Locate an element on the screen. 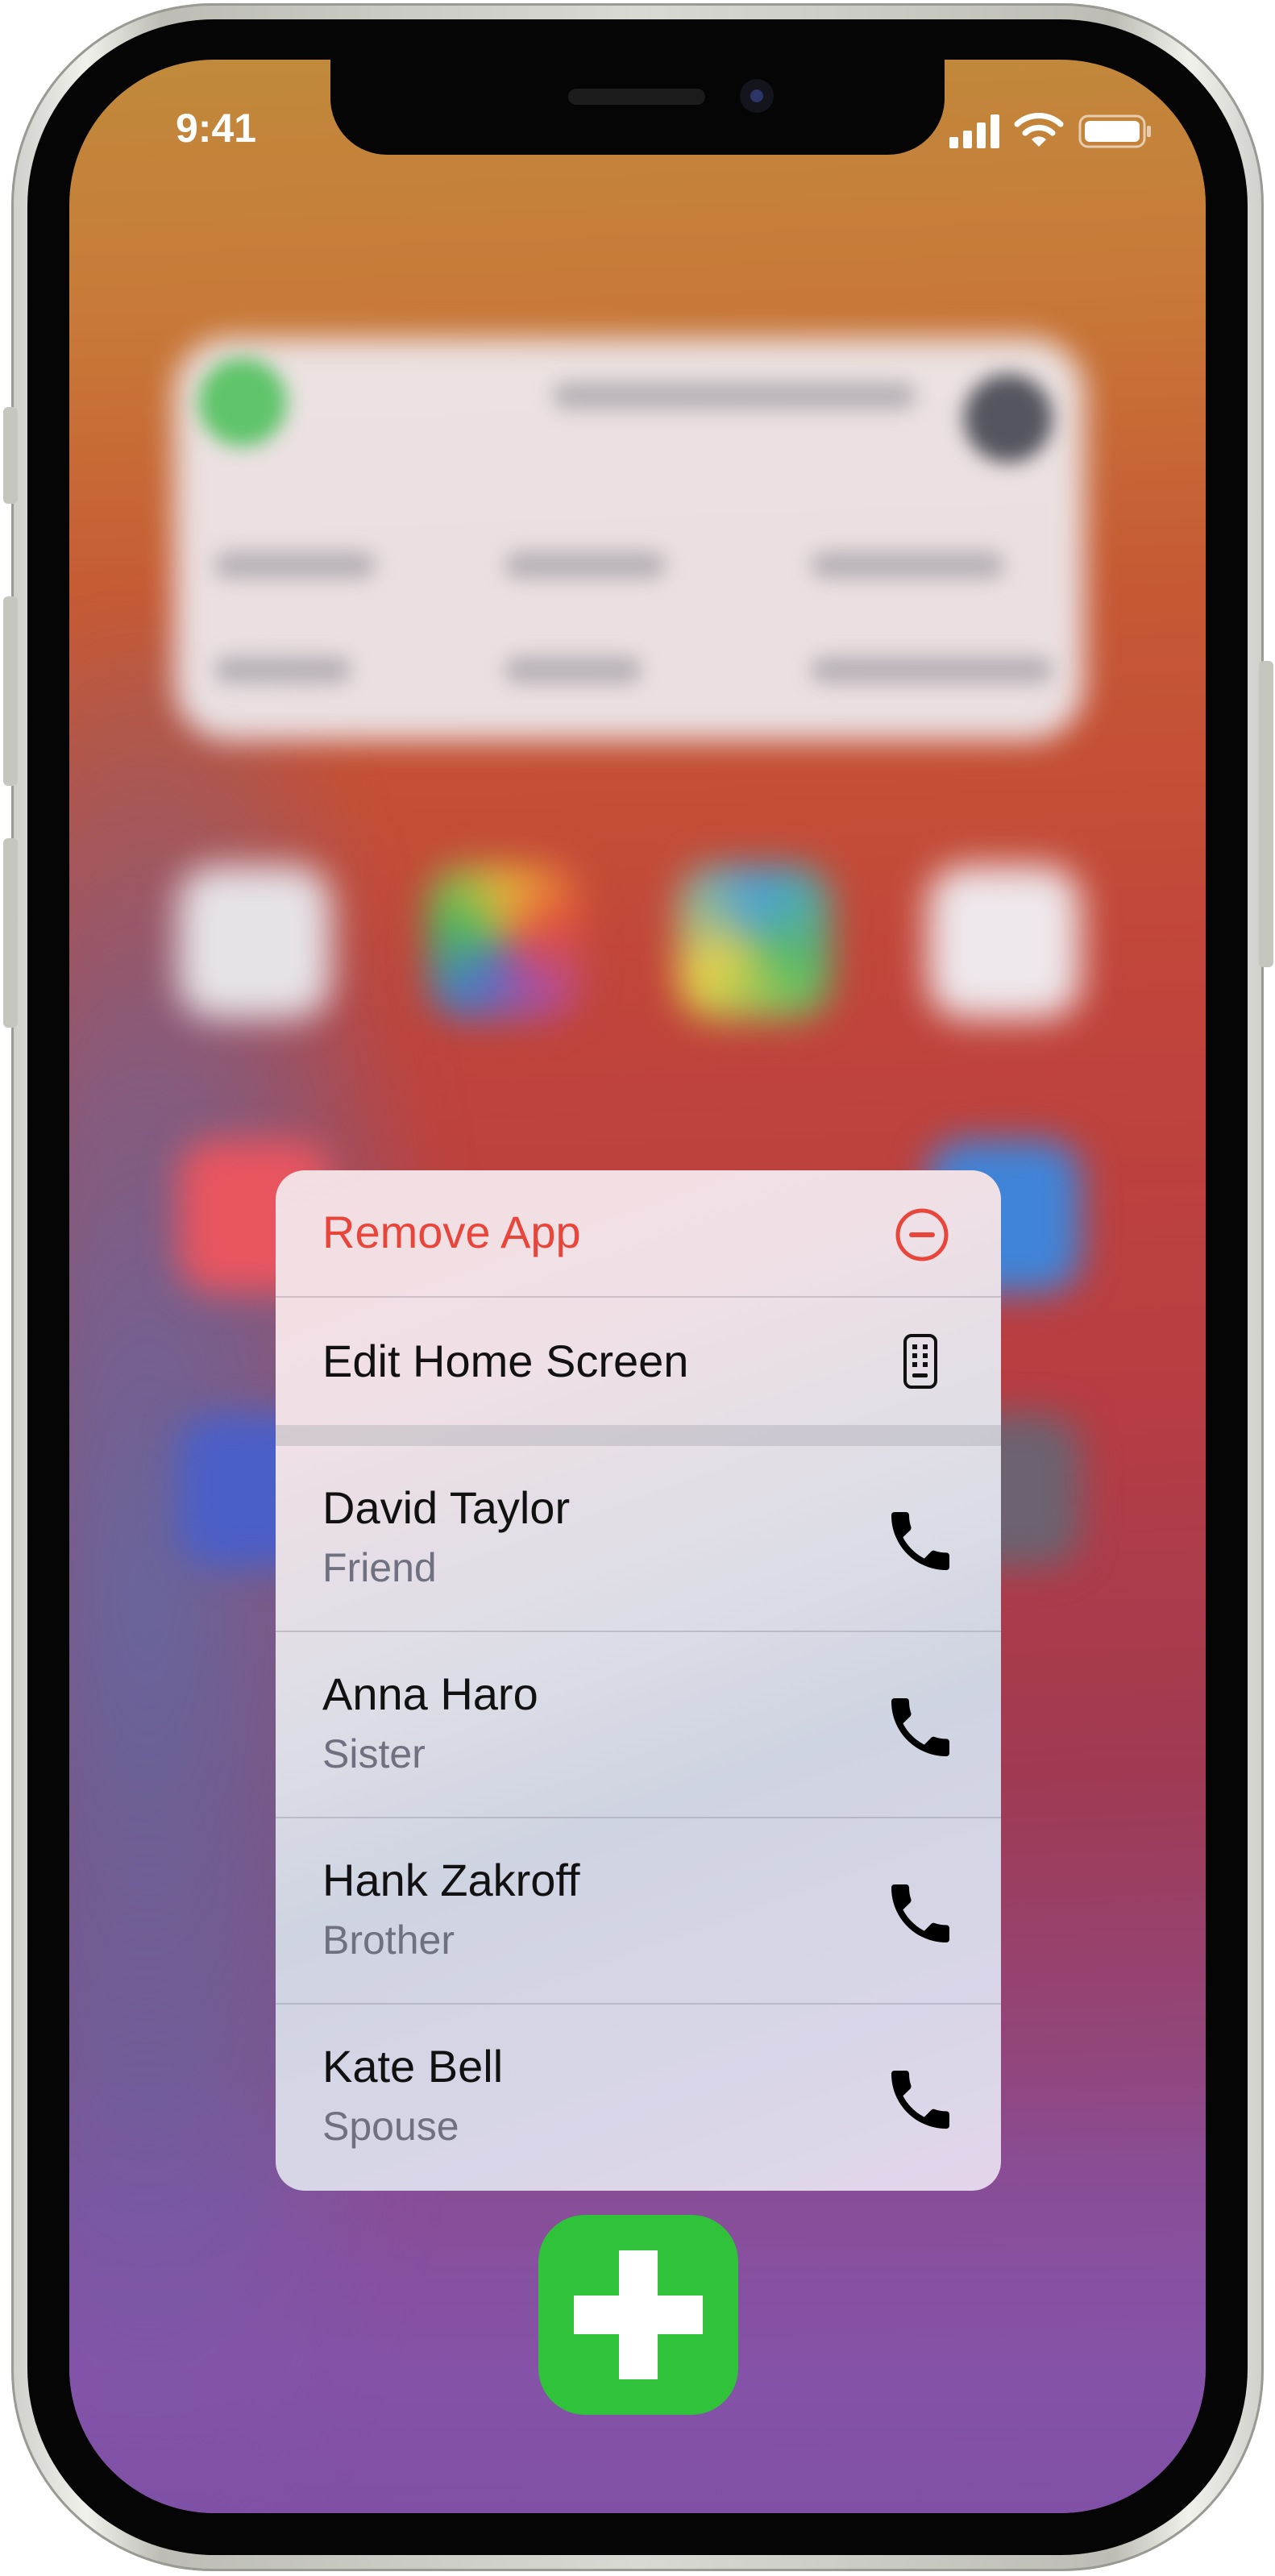 The height and width of the screenshot is (2576, 1275). volume-up-button is located at coordinates (10, 691).